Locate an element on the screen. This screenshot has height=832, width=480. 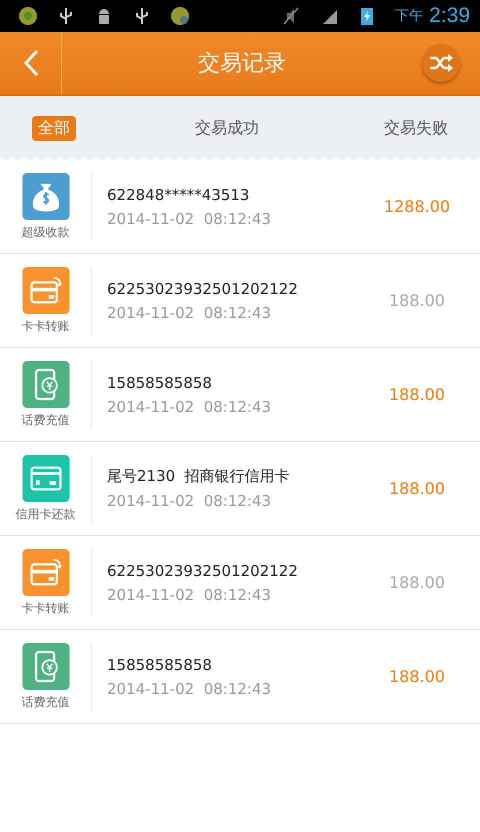
filter-tab: 交易失败 is located at coordinates (416, 128).